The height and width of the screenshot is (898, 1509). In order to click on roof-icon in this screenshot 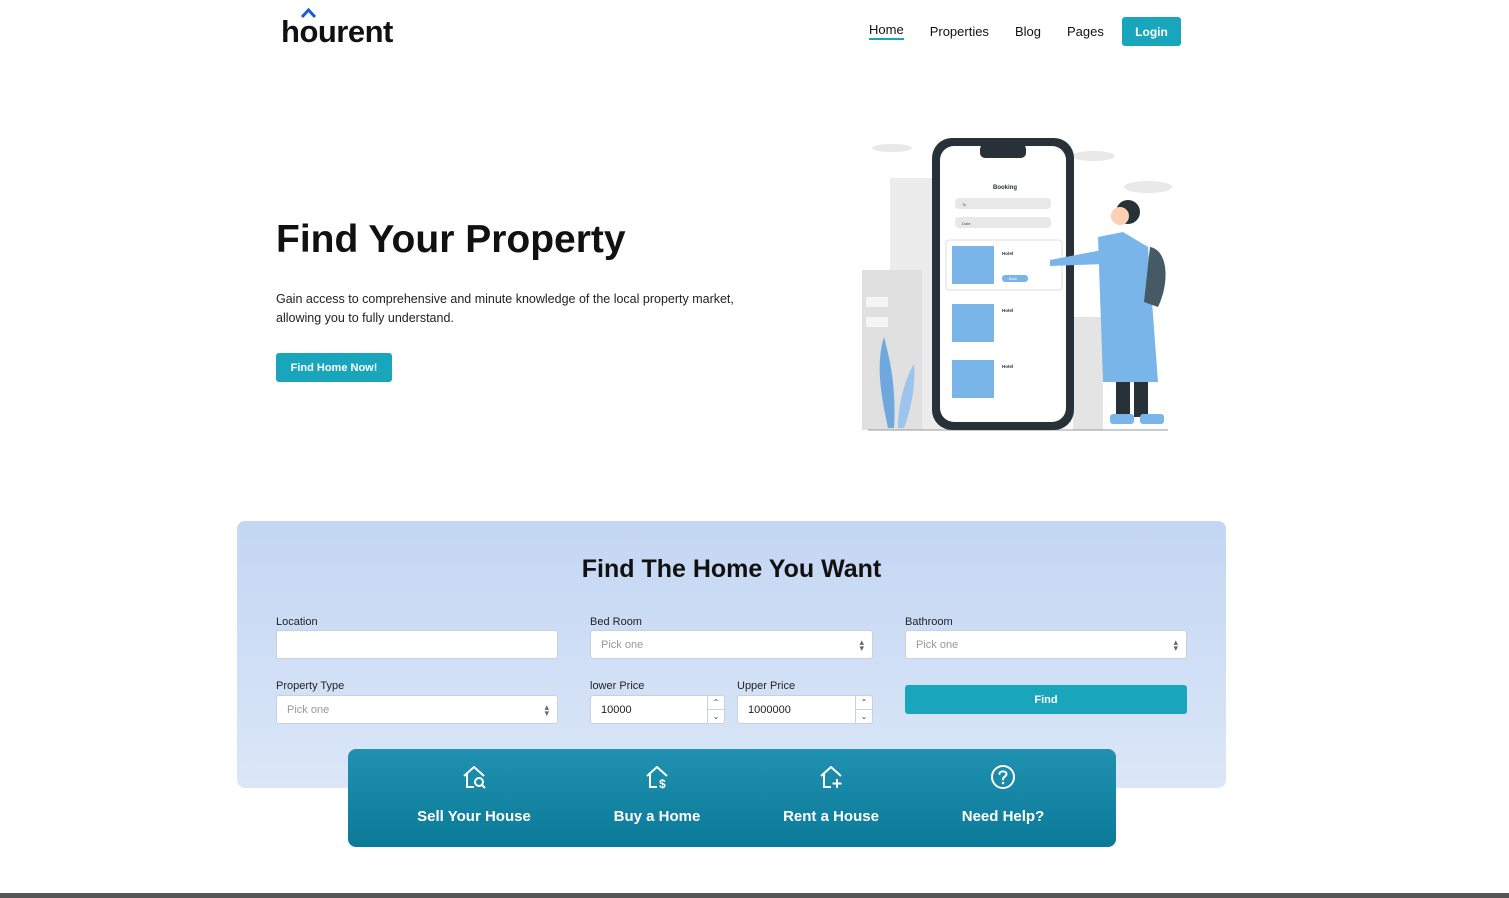, I will do `click(309, 13)`.